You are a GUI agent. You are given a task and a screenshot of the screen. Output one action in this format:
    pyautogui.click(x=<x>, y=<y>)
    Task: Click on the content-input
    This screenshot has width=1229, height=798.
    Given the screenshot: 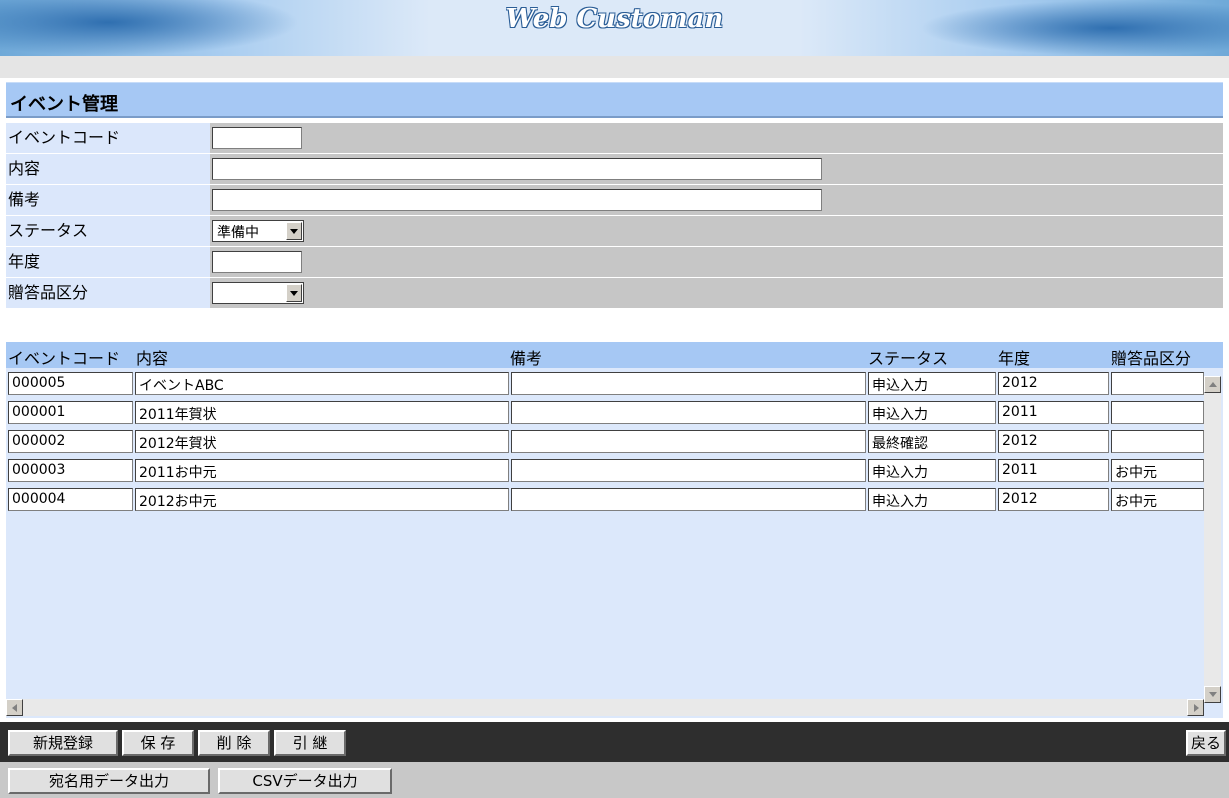 What is the action you would take?
    pyautogui.click(x=517, y=169)
    